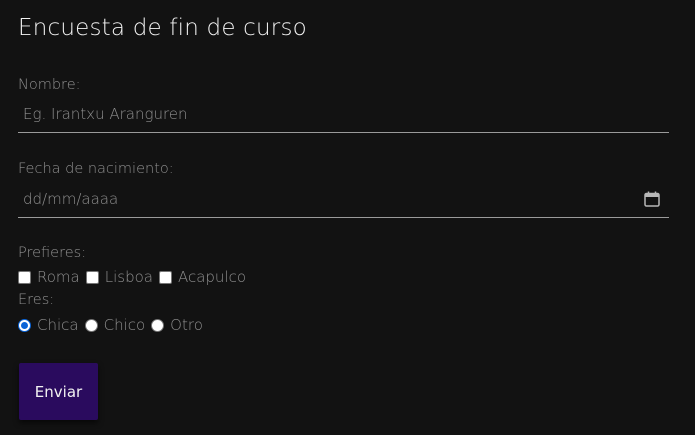 The image size is (695, 435). Describe the element at coordinates (186, 325) in the screenshot. I see `radio-otro-label: Otro` at that location.